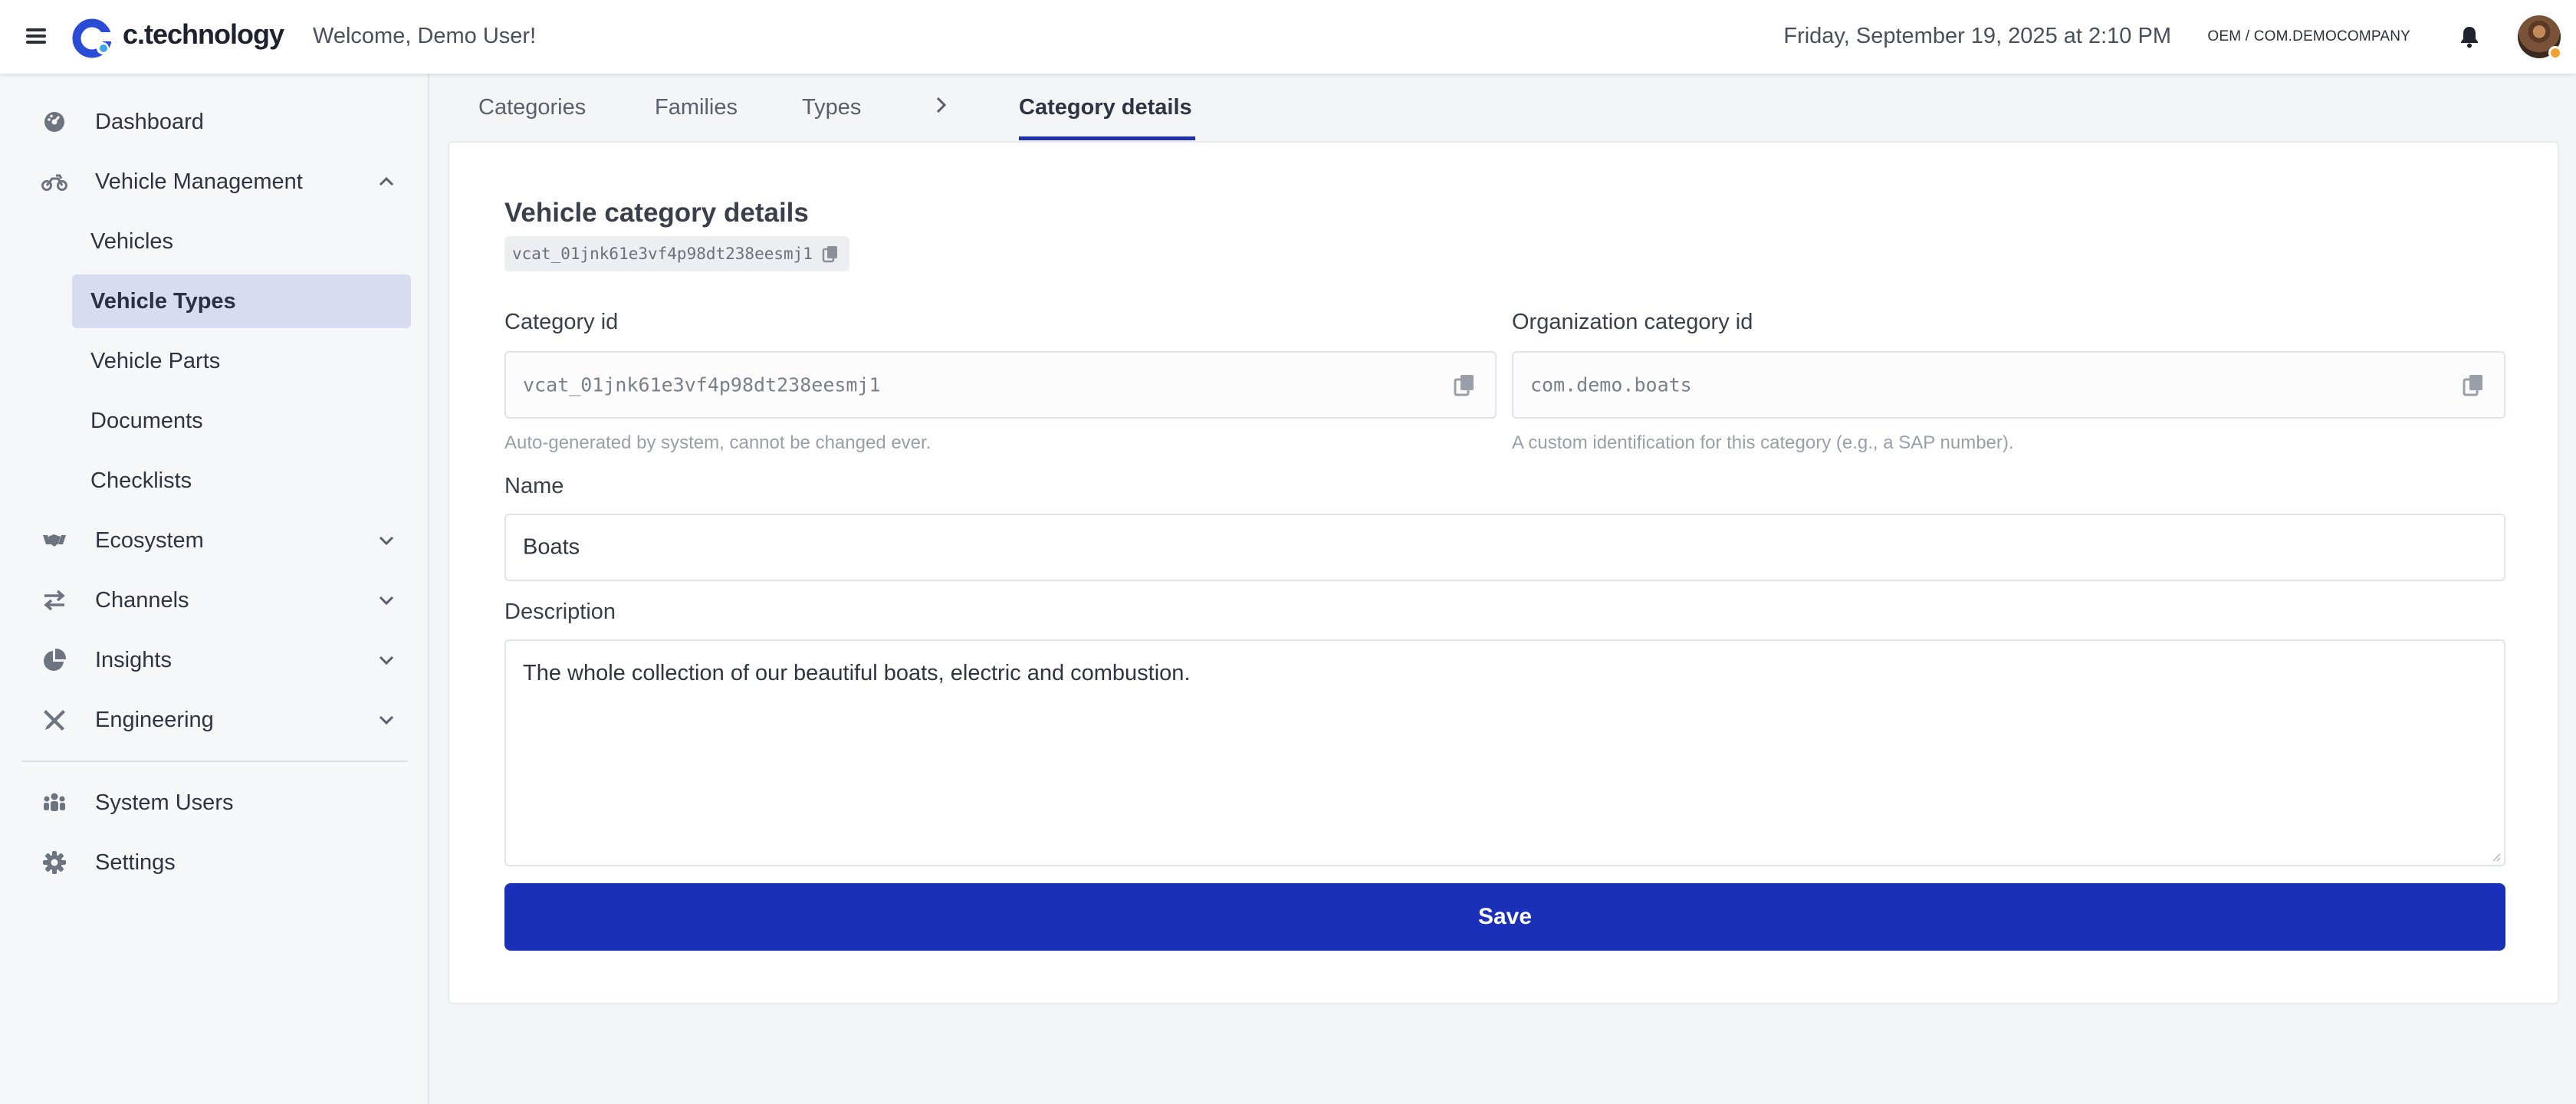 The height and width of the screenshot is (1104, 2576). Describe the element at coordinates (702, 385) in the screenshot. I see `category-id-value: vcat_01jnk61e3vf4p98dt238eesmj1` at that location.